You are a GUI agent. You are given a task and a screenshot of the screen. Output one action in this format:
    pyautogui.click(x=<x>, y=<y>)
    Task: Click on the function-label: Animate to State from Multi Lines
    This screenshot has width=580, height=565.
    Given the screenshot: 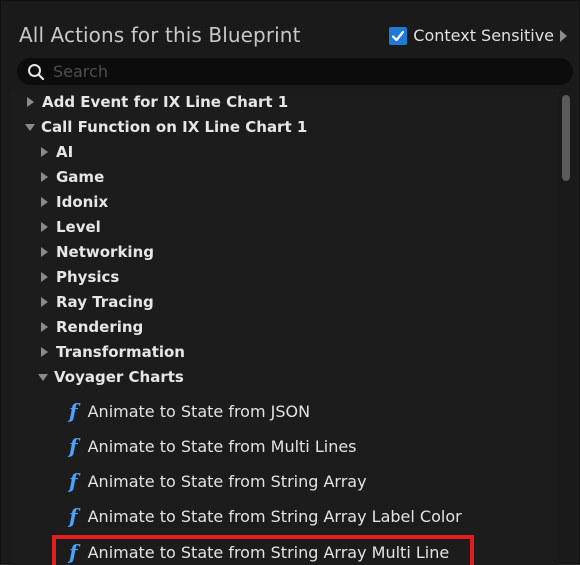 What is the action you would take?
    pyautogui.click(x=222, y=446)
    